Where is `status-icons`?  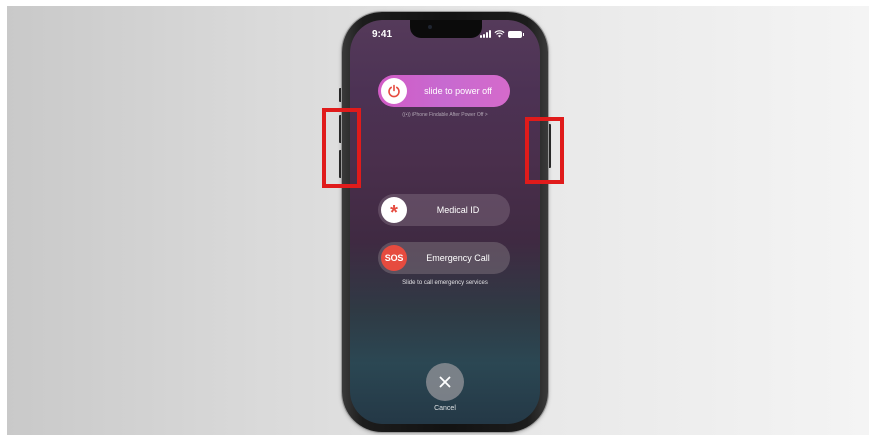
status-icons is located at coordinates (502, 34).